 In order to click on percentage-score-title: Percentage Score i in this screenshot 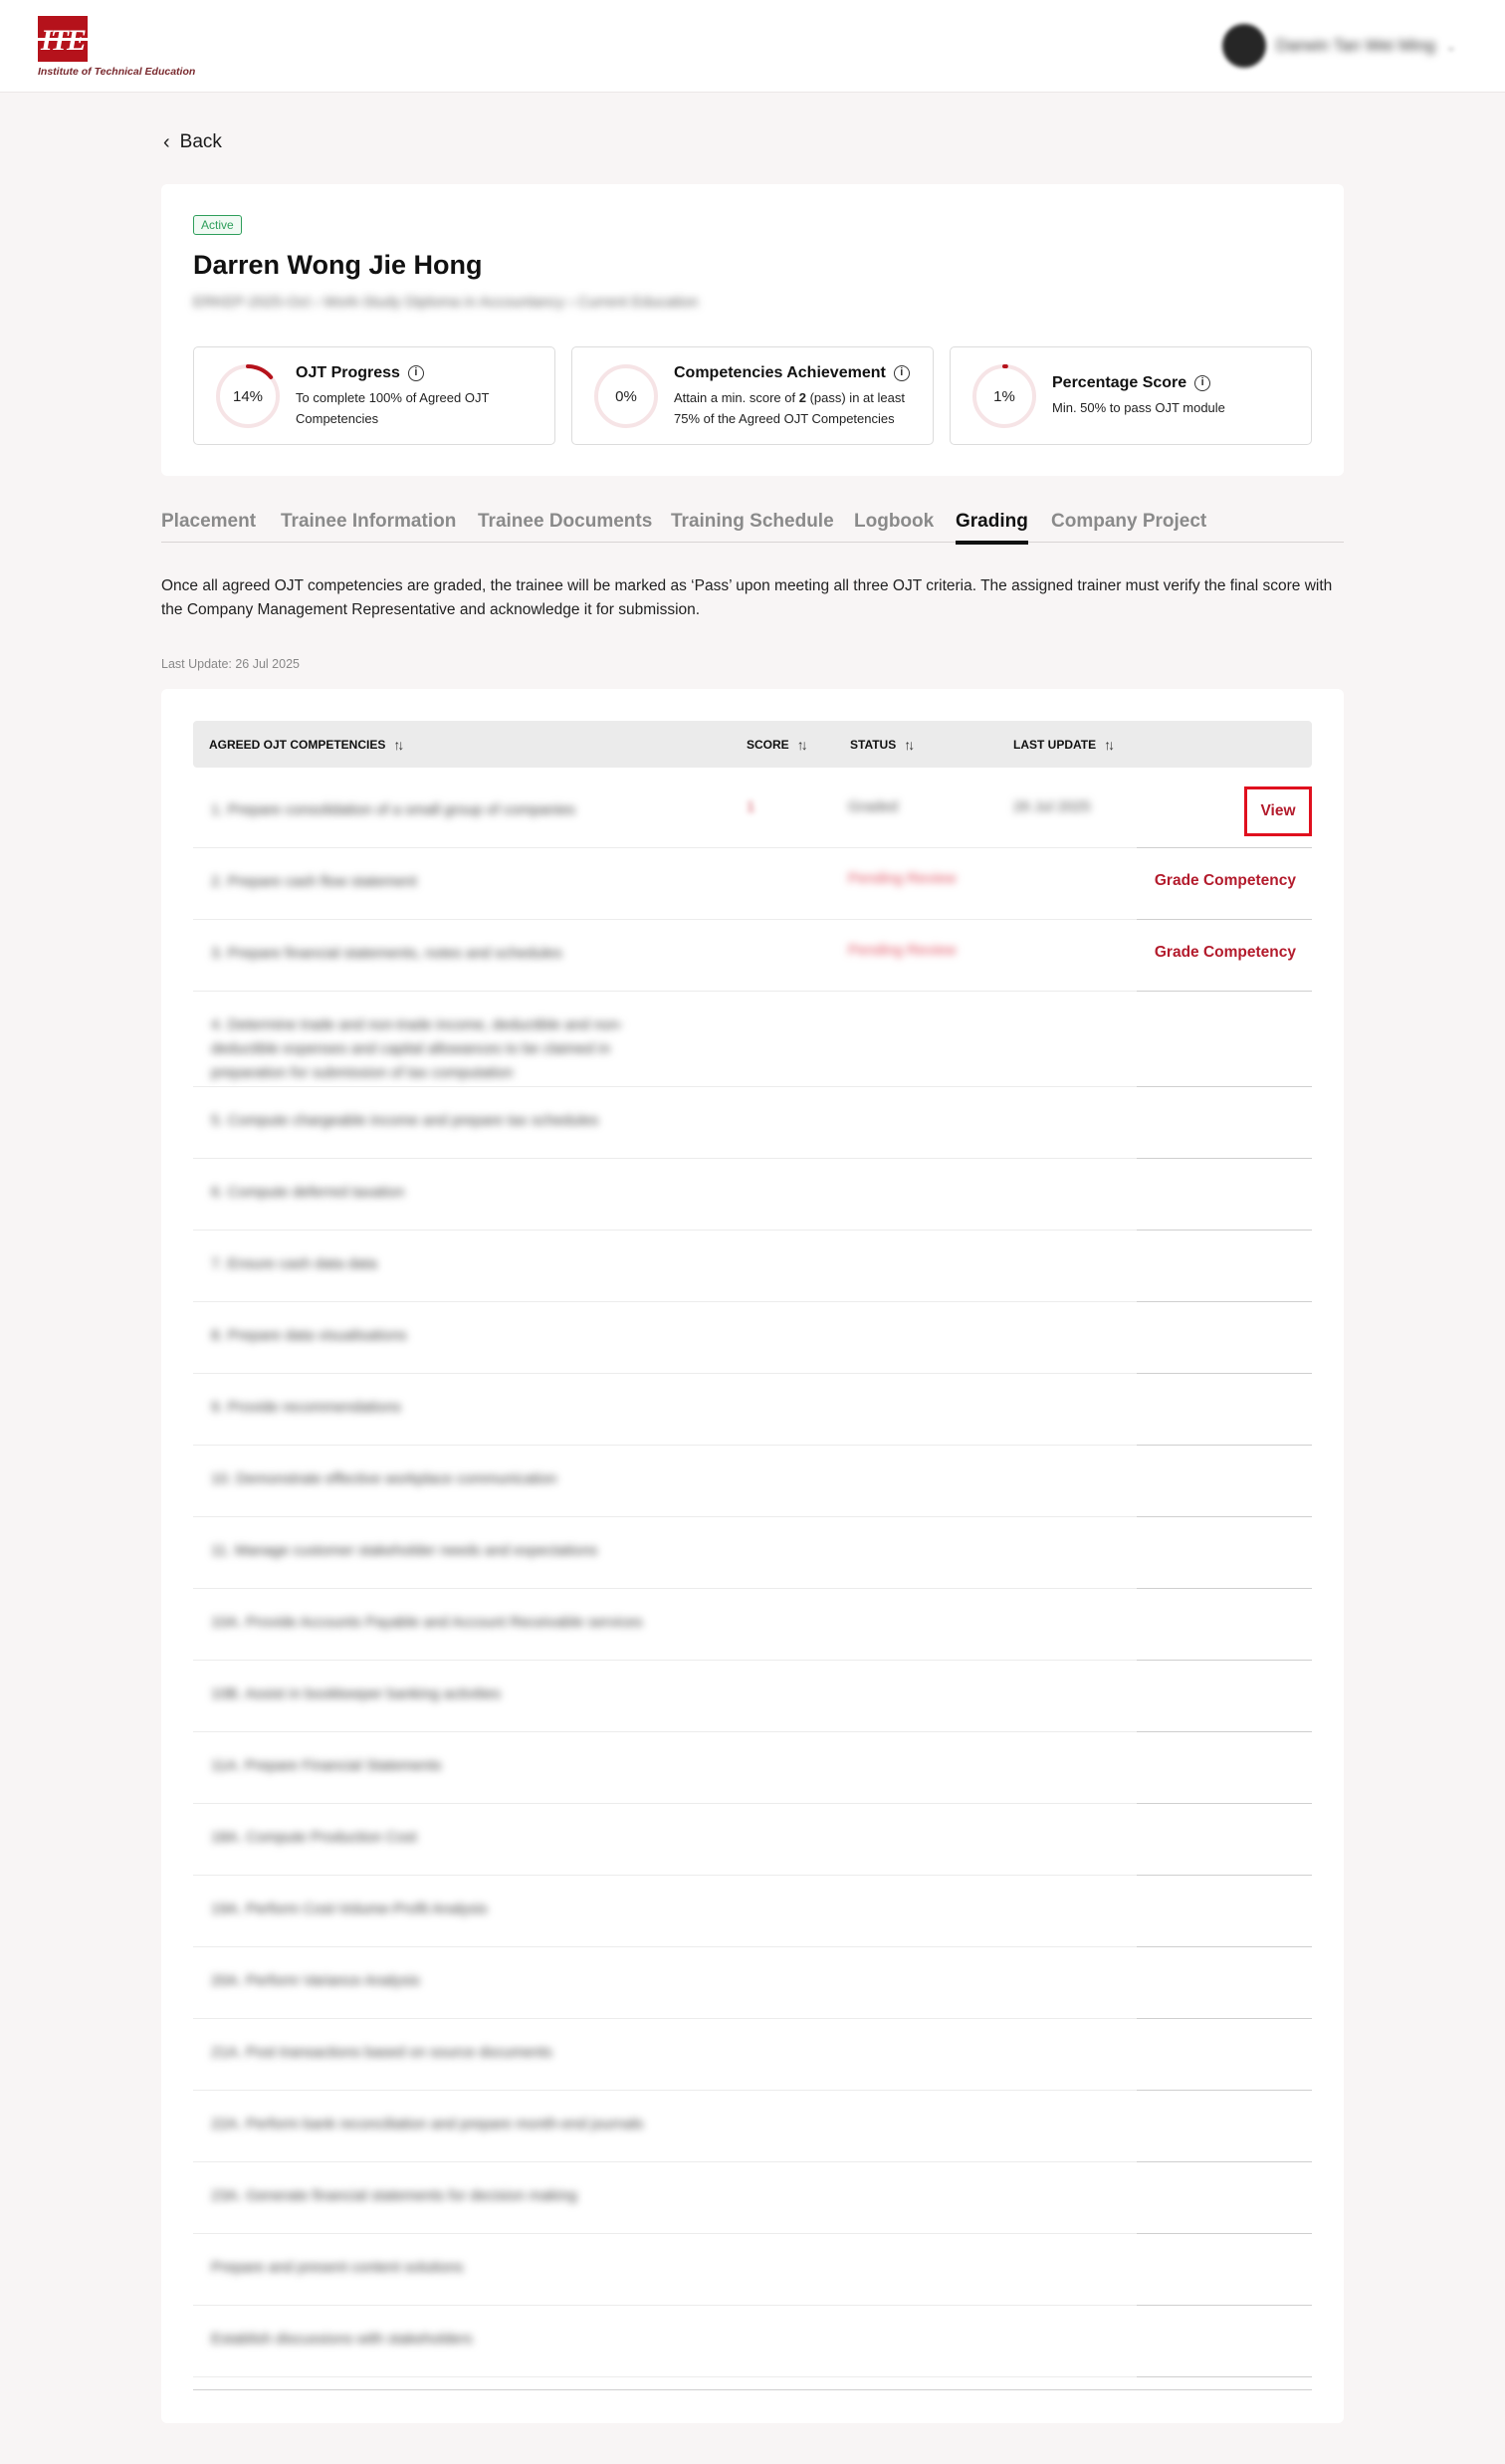, I will do `click(1131, 383)`.